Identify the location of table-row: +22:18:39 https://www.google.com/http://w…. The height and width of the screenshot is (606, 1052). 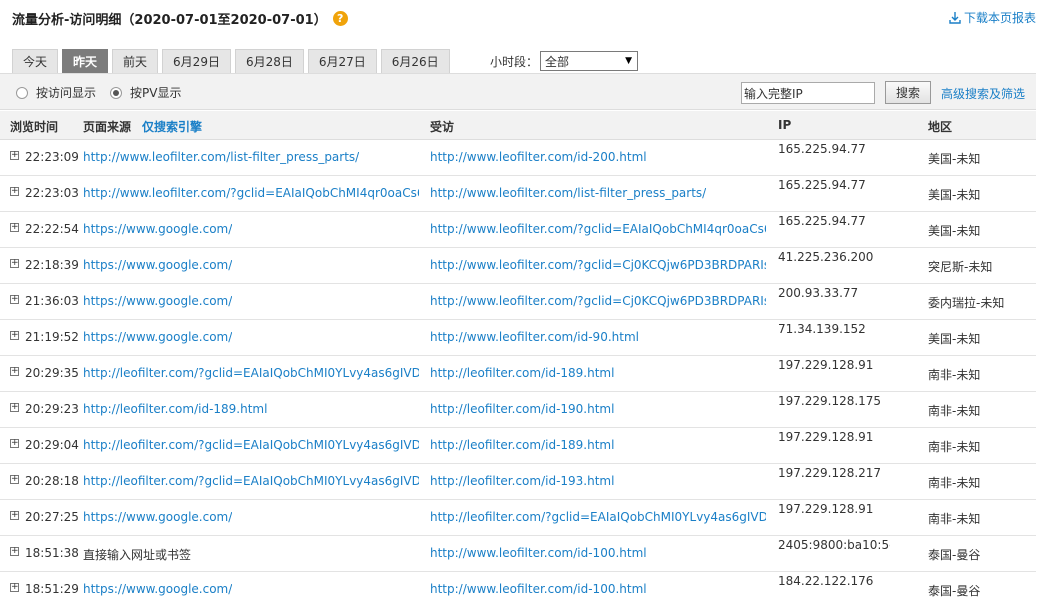
(518, 266).